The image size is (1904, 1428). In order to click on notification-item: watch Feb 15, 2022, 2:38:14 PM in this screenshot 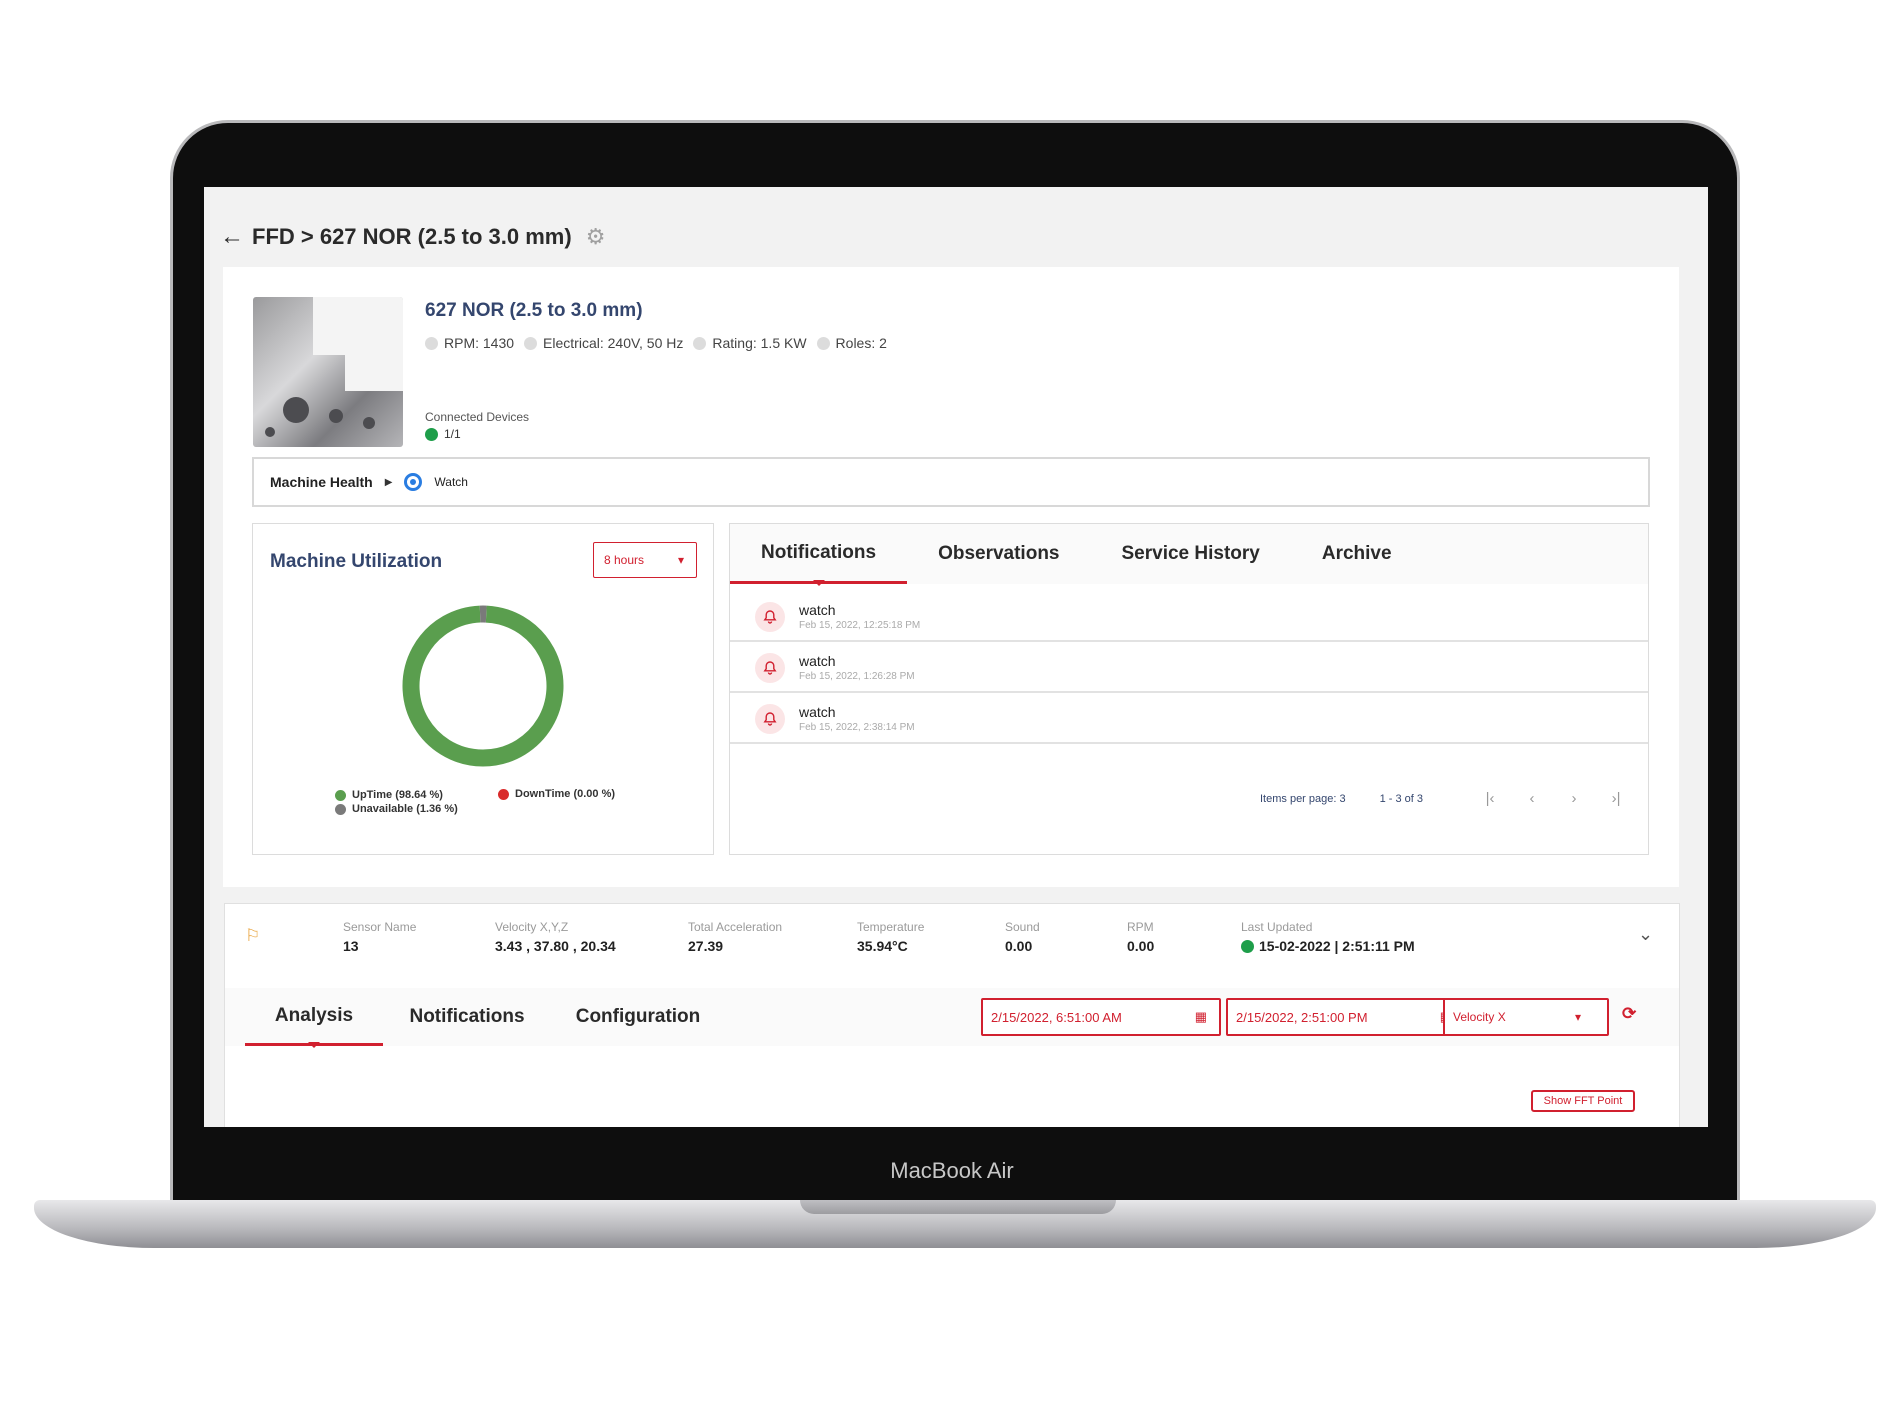, I will do `click(1189, 719)`.